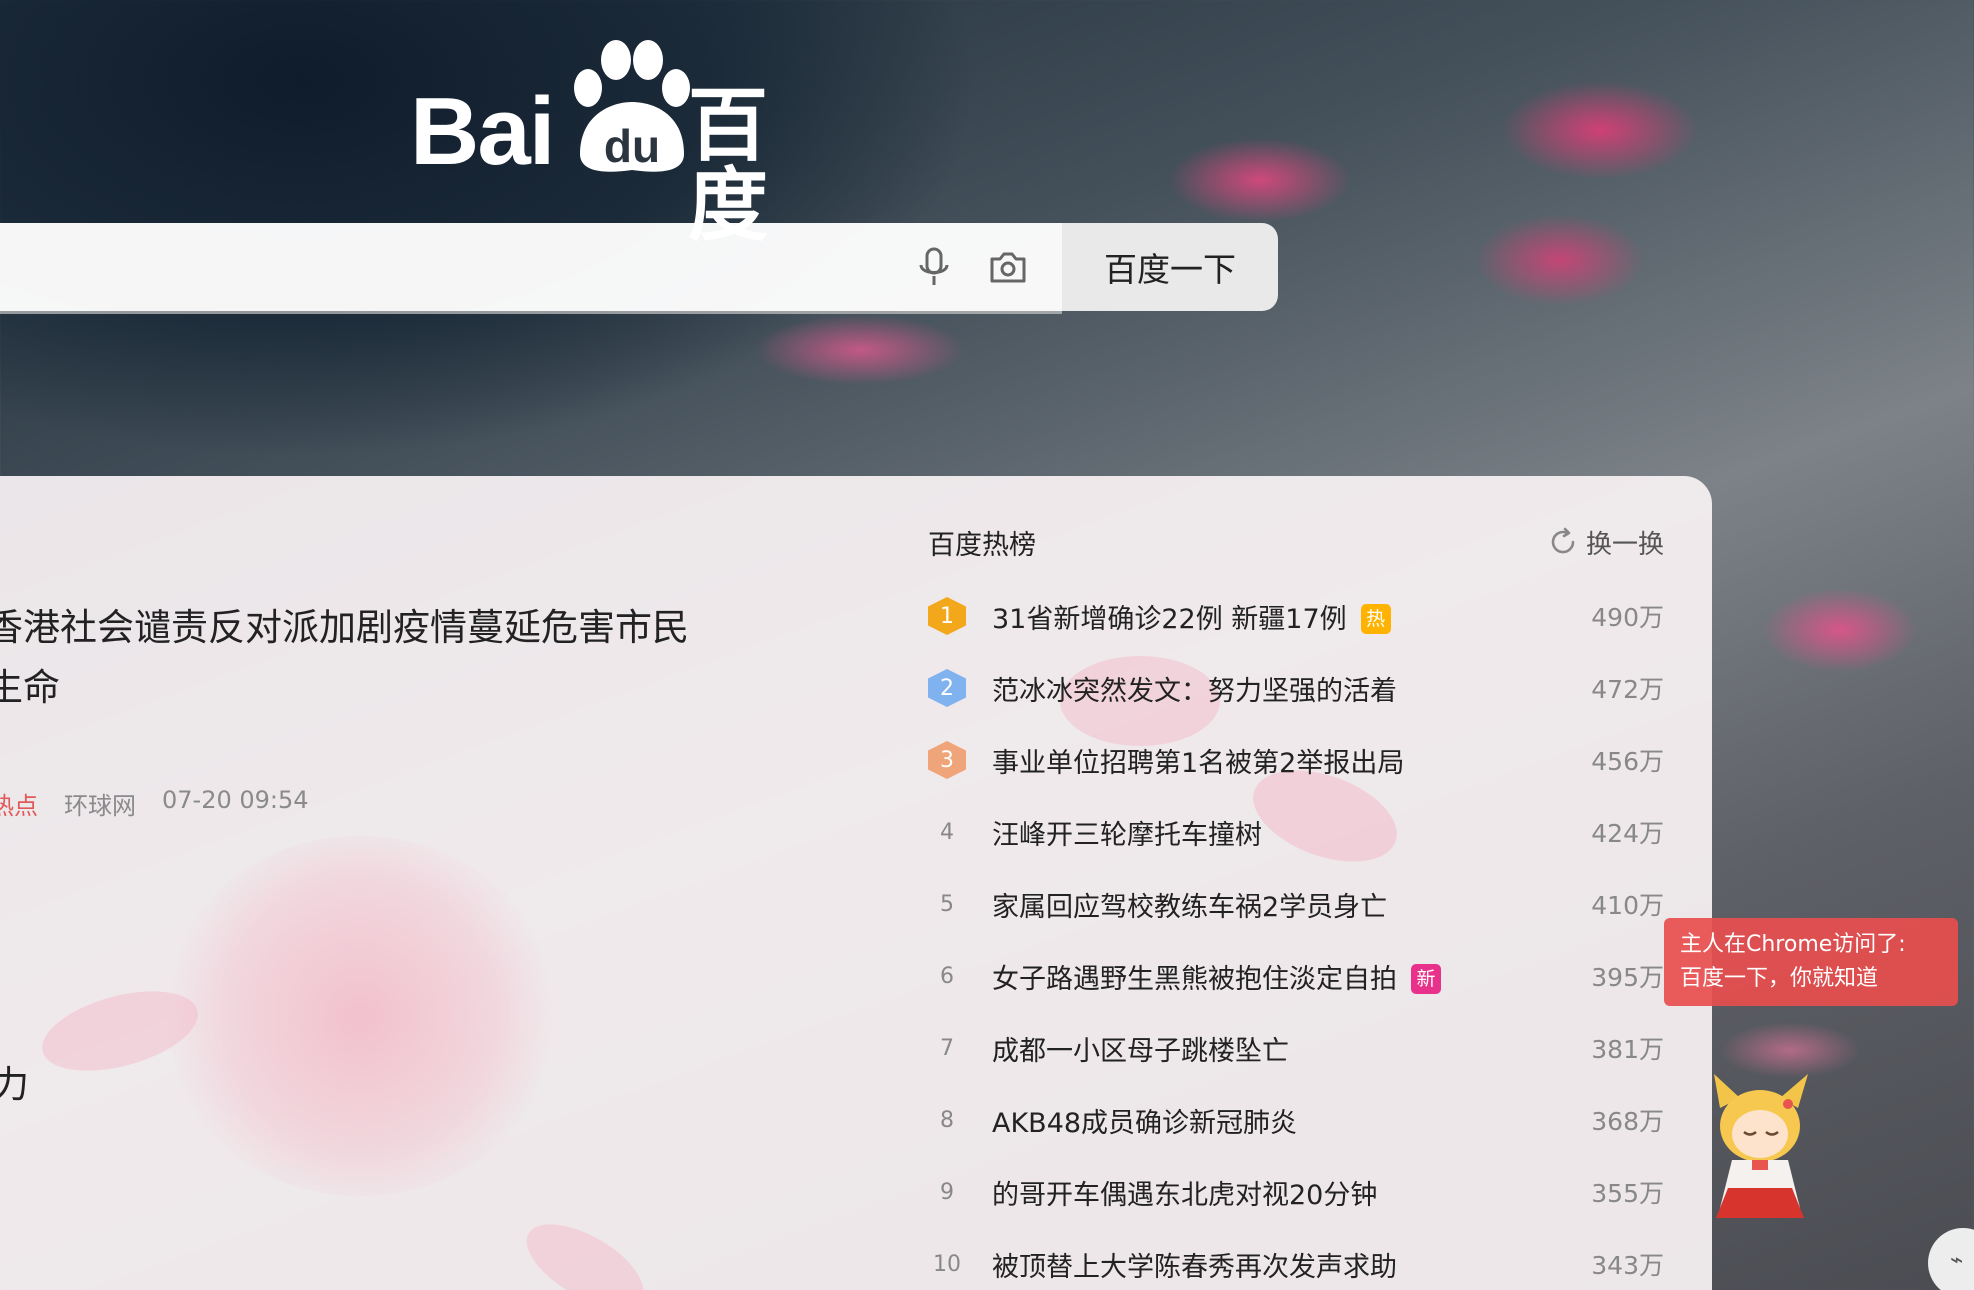  I want to click on news-time: 07-20 09:54, so click(235, 800).